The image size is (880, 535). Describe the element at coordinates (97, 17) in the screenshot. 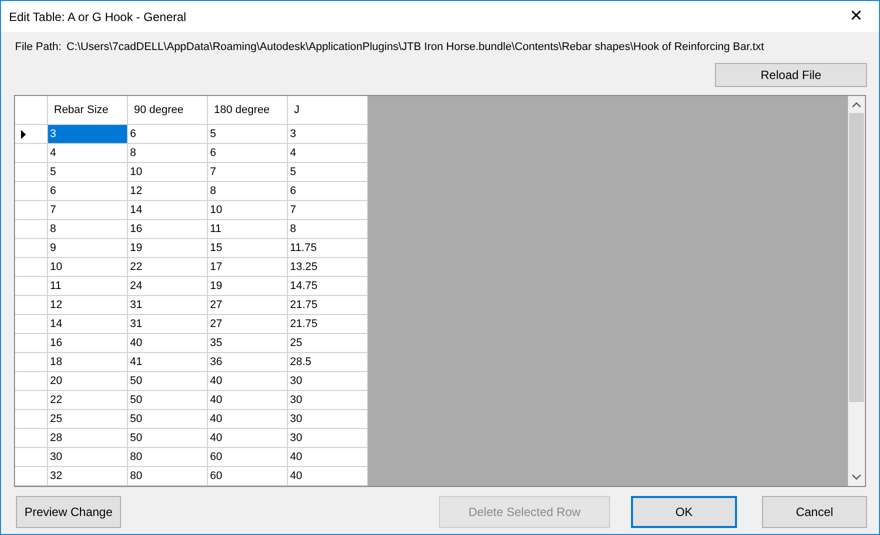

I see `window-title: Edit Table: A or G Hook - General` at that location.